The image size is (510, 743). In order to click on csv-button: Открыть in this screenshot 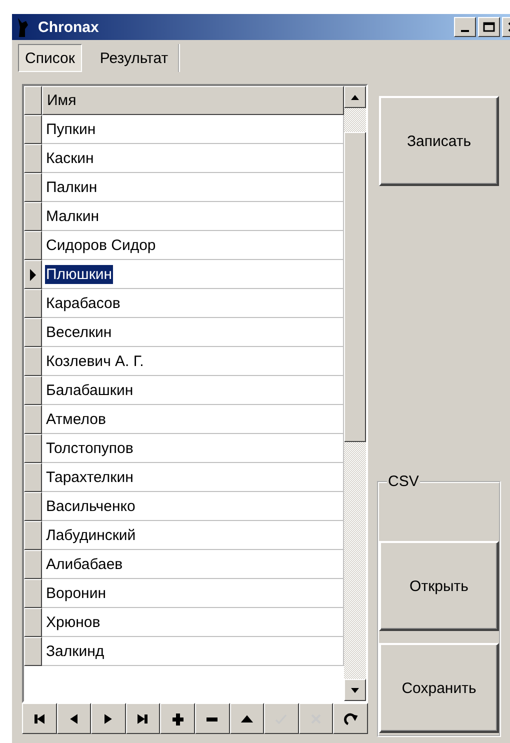, I will do `click(439, 586)`.